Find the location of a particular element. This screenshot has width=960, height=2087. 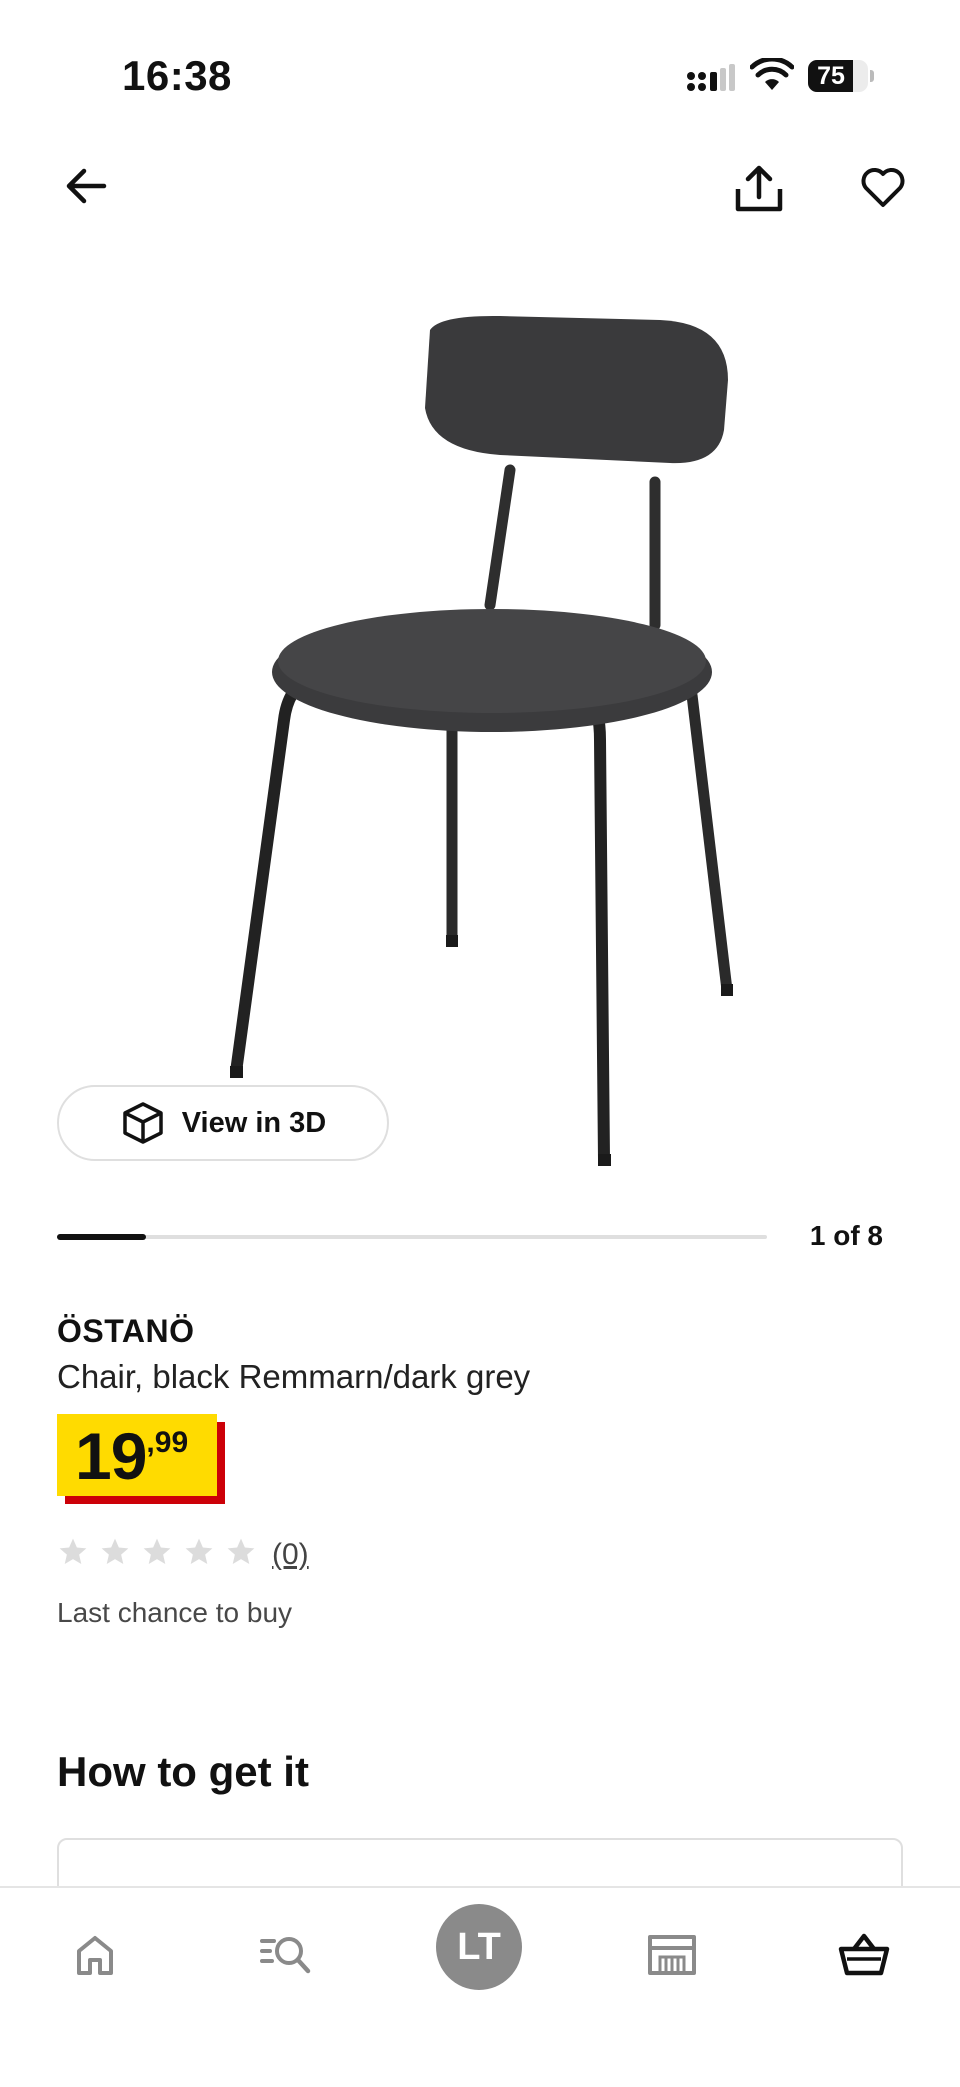

share-button is located at coordinates (759, 189).